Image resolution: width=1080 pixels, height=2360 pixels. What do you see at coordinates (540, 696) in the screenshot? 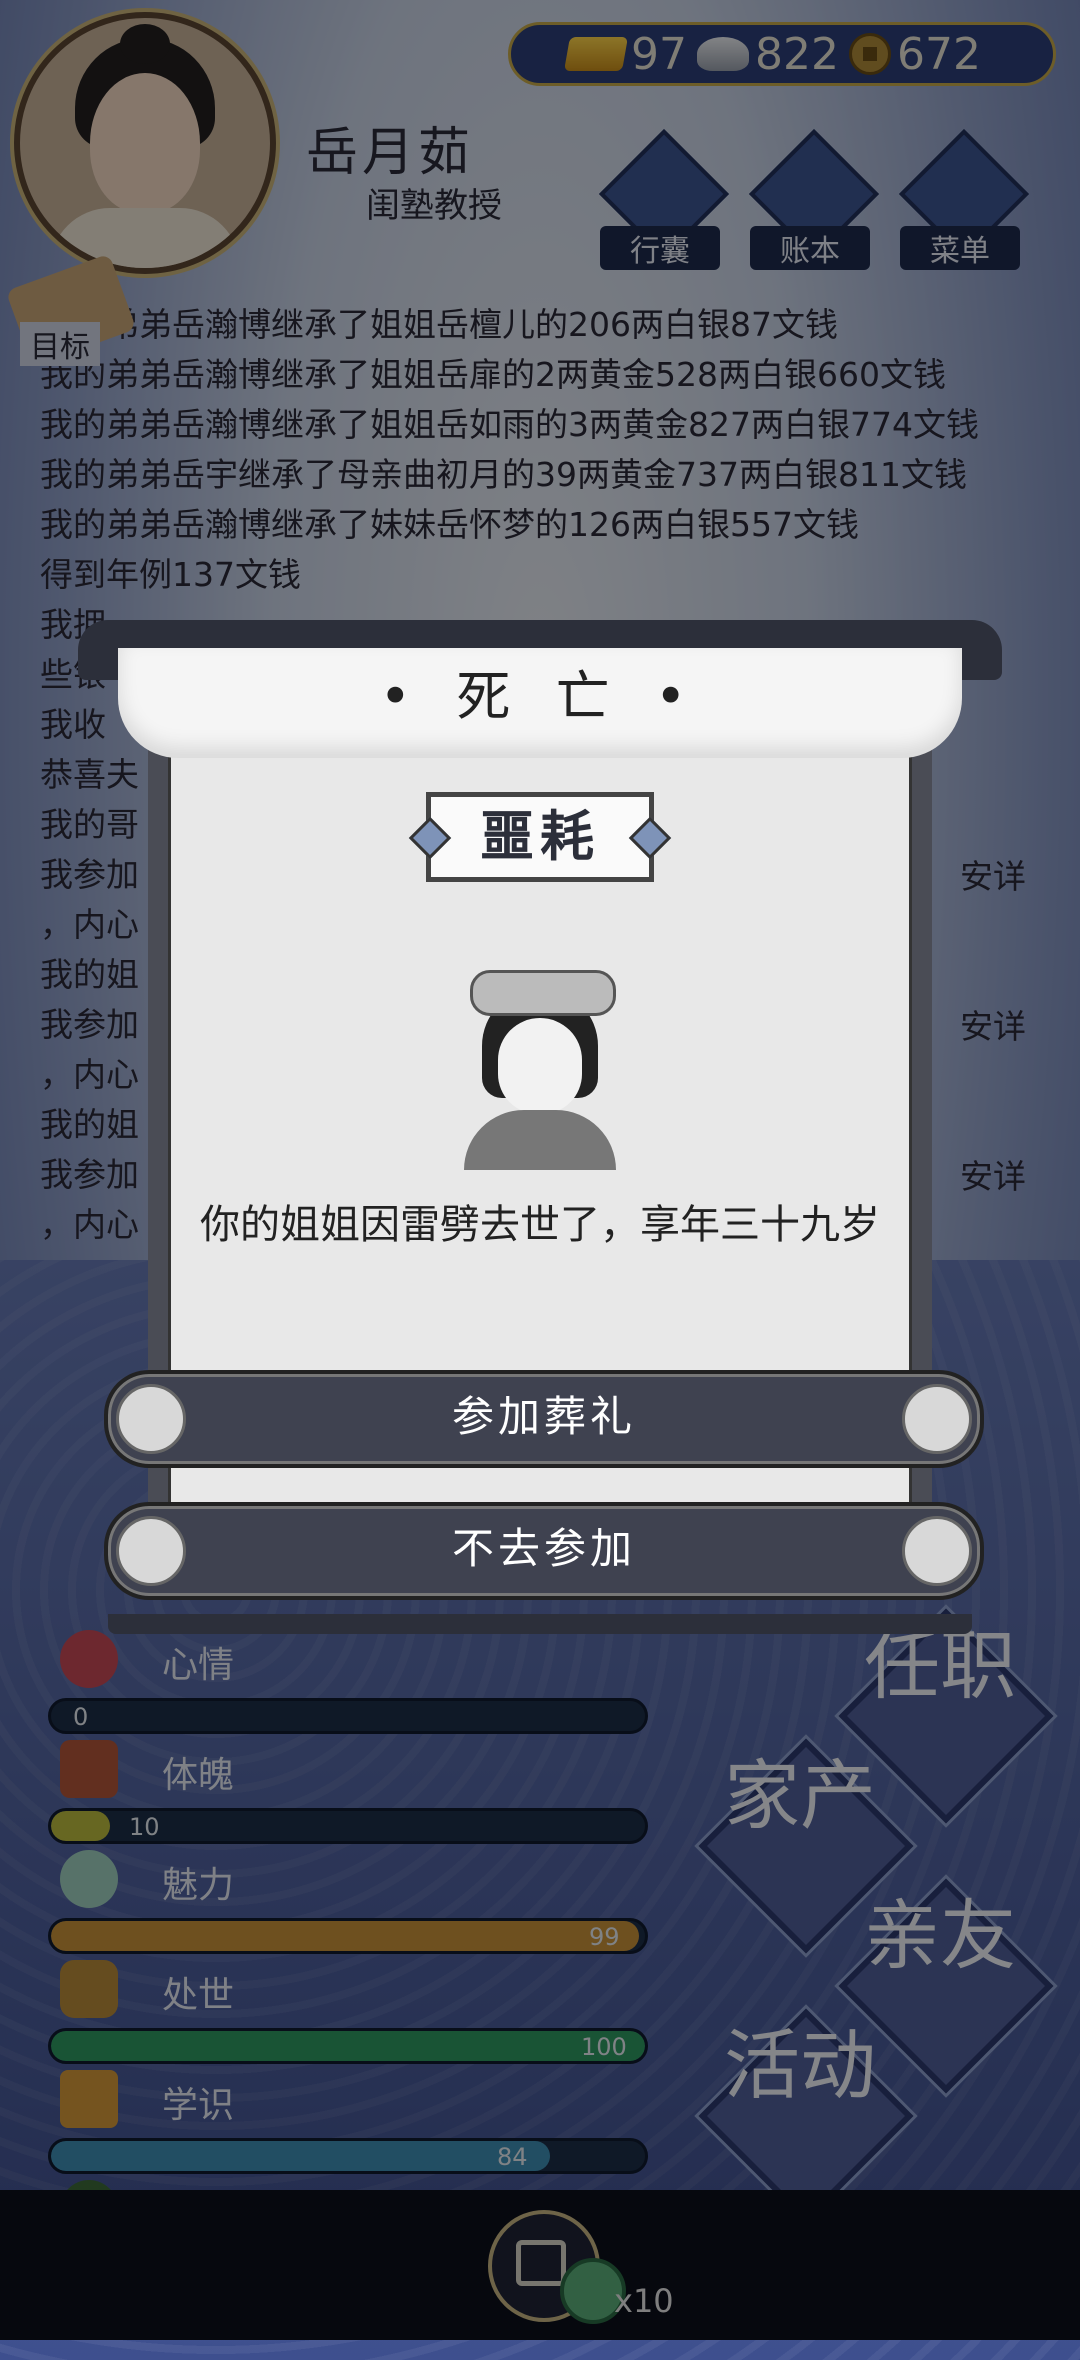
I see `dialog-title: • 死 亡 •` at bounding box center [540, 696].